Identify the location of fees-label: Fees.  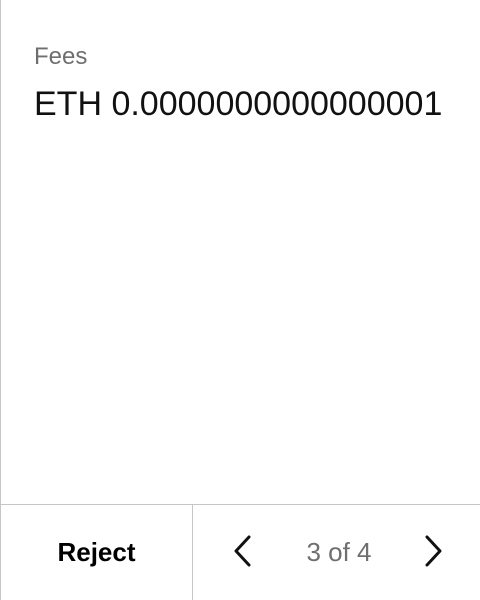
(61, 56).